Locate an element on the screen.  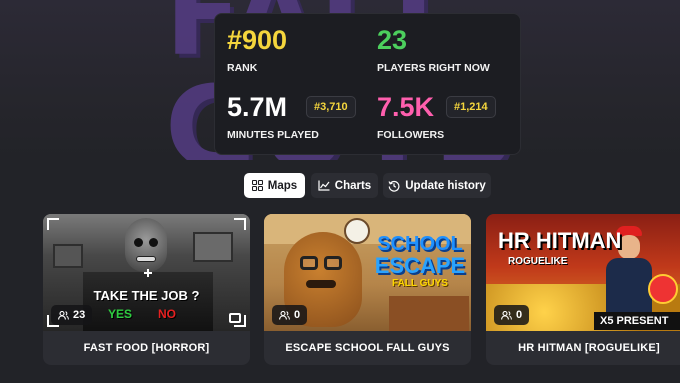
tab-maps-label: Maps is located at coordinates (282, 185).